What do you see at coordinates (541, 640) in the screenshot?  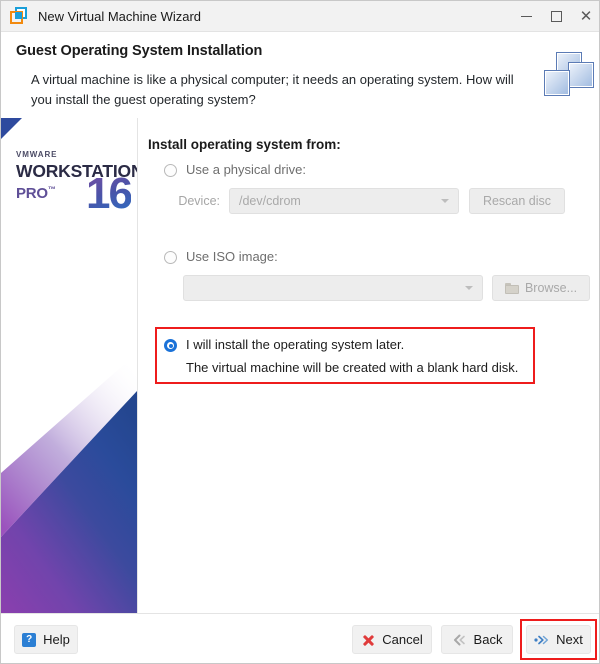 I see `right-double-chevron-icon` at bounding box center [541, 640].